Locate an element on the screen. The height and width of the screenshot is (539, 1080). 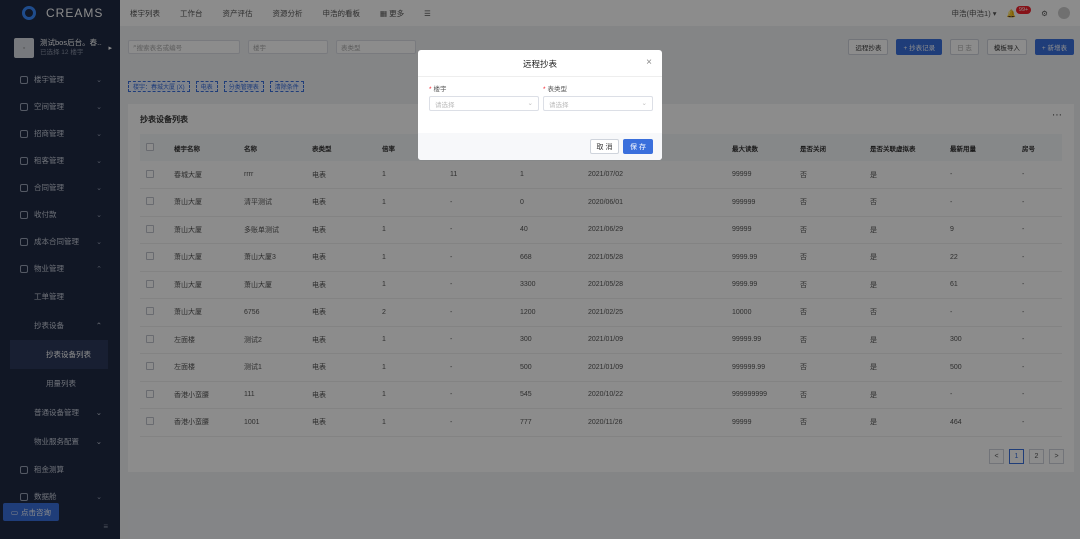
building-select: 请选择 ⌄ is located at coordinates (484, 103).